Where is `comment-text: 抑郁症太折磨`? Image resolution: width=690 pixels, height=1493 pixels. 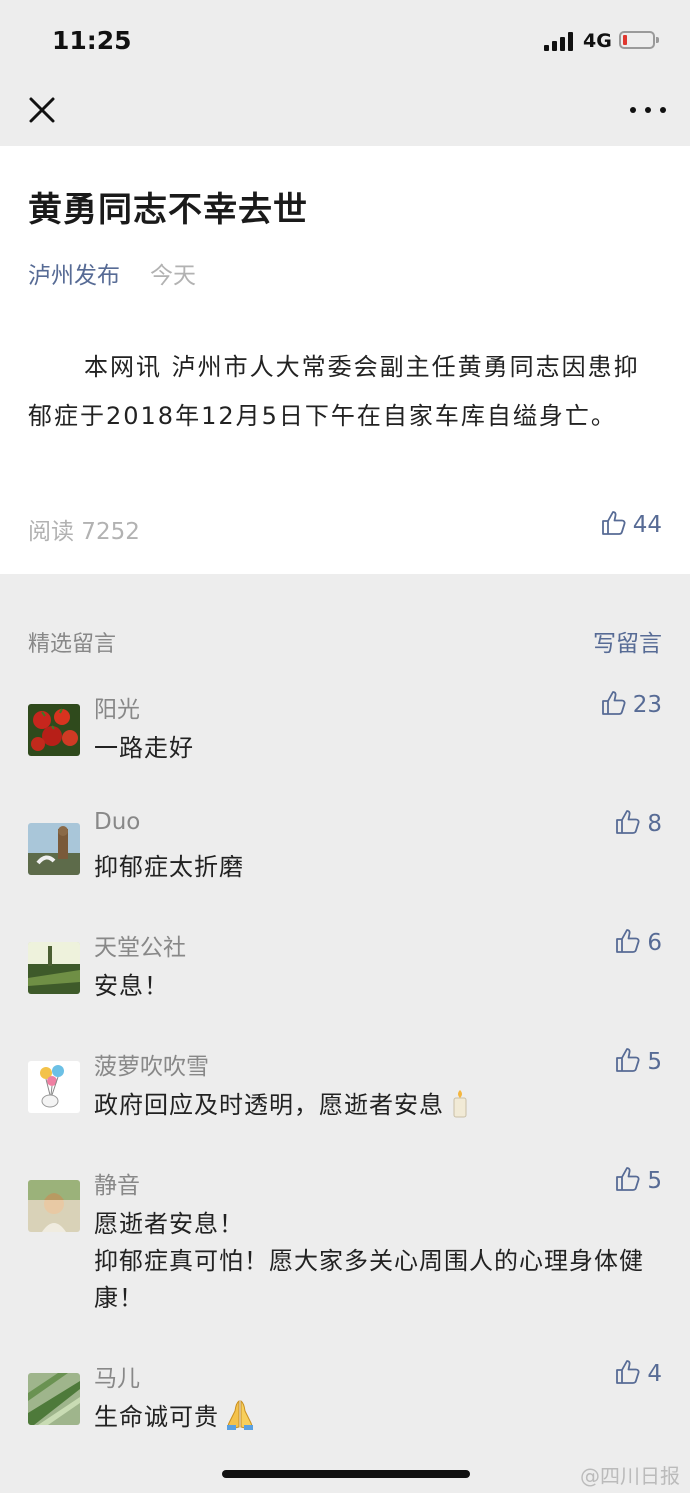
comment-text: 抑郁症太折磨 is located at coordinates (169, 867).